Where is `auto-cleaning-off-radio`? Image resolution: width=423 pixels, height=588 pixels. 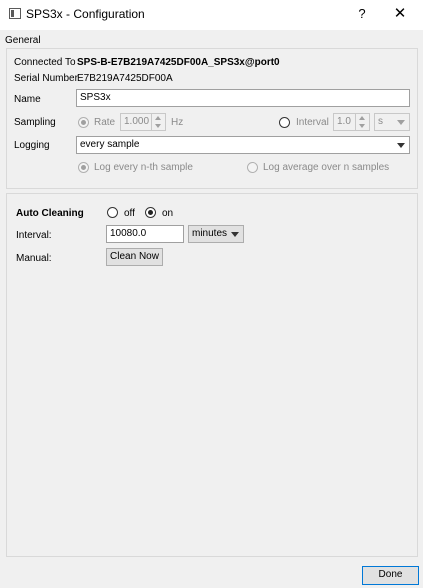 auto-cleaning-off-radio is located at coordinates (112, 212).